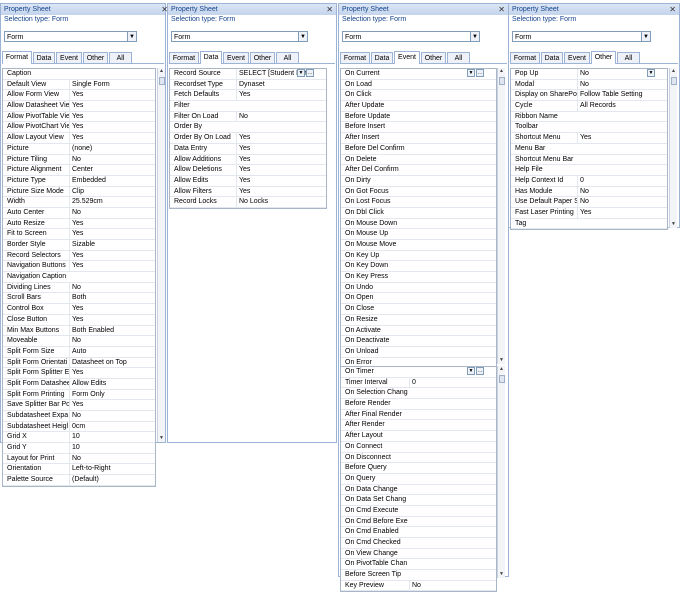 This screenshot has width=683, height=592. What do you see at coordinates (418, 565) in the screenshot?
I see `property-row: On PivotTable Chan` at bounding box center [418, 565].